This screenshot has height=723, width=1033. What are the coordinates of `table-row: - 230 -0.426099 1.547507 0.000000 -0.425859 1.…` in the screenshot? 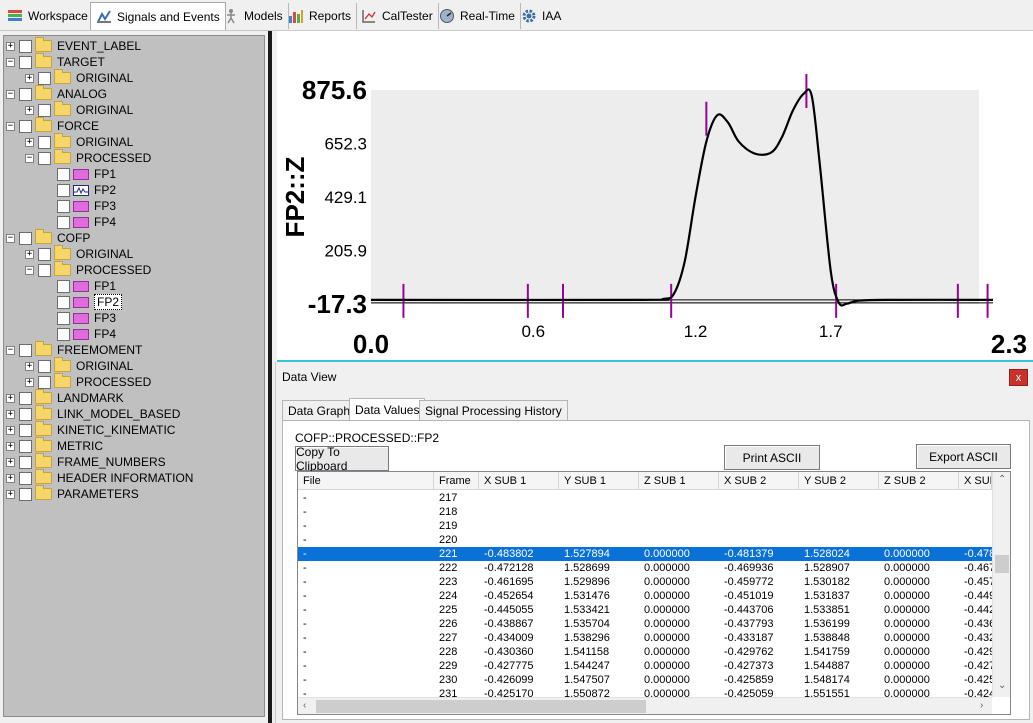 It's located at (645, 680).